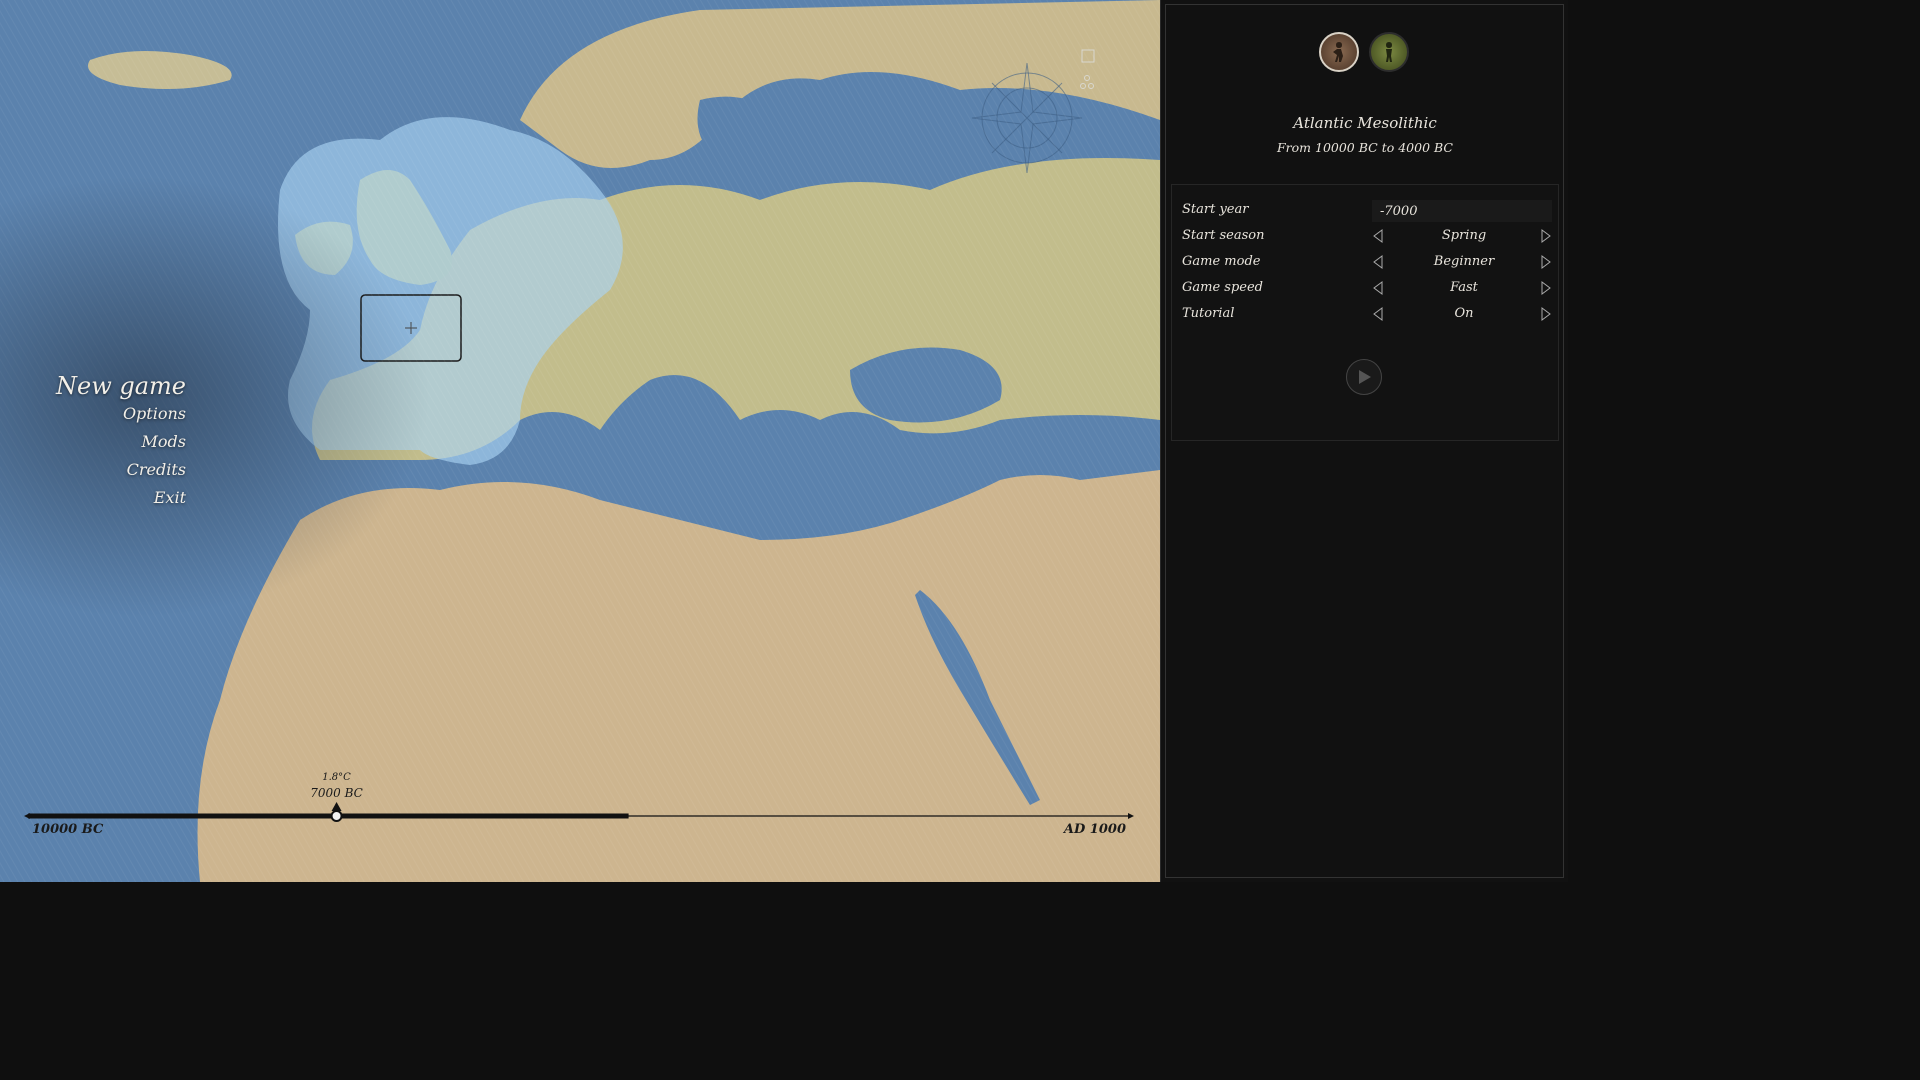 Image resolution: width=1920 pixels, height=1080 pixels. I want to click on tutorial-label: Tutorial, so click(1208, 313).